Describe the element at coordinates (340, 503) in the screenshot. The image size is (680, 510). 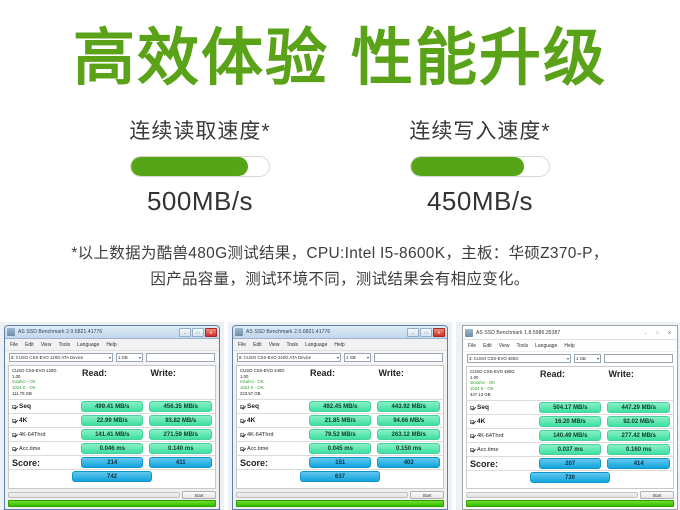
I see `status-bar` at that location.